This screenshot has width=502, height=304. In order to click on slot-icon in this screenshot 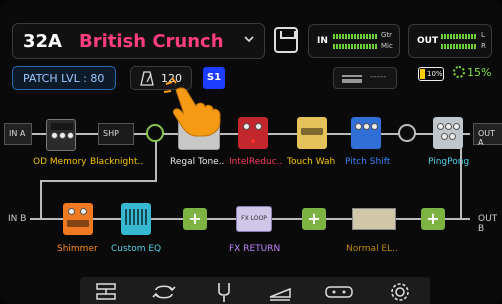, I will do `click(352, 79)`.